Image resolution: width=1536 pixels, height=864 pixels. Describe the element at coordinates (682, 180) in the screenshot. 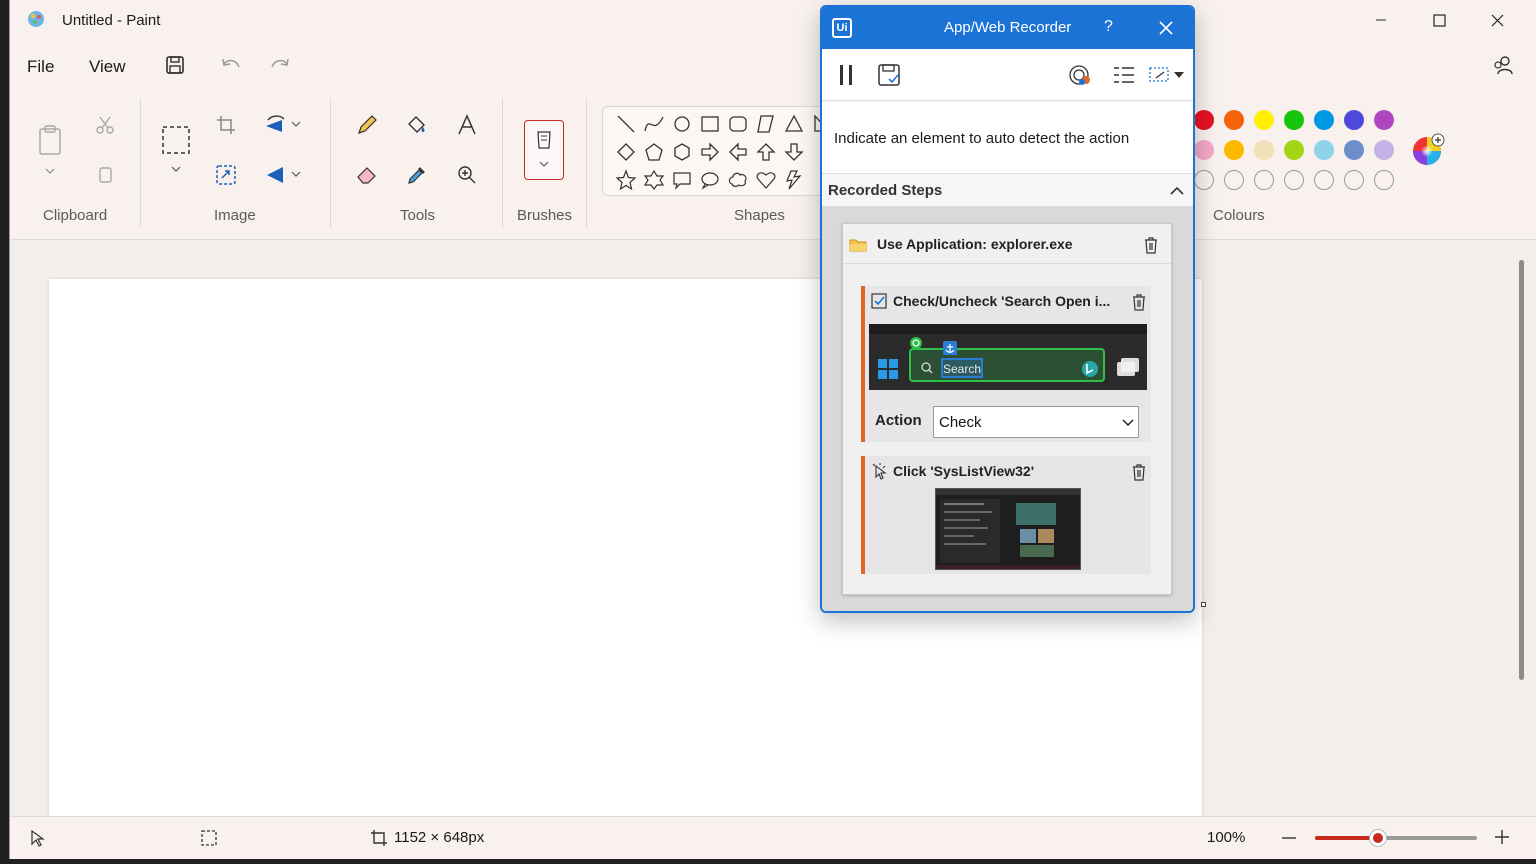

I see `rectangle-callout-shape-icon` at that location.